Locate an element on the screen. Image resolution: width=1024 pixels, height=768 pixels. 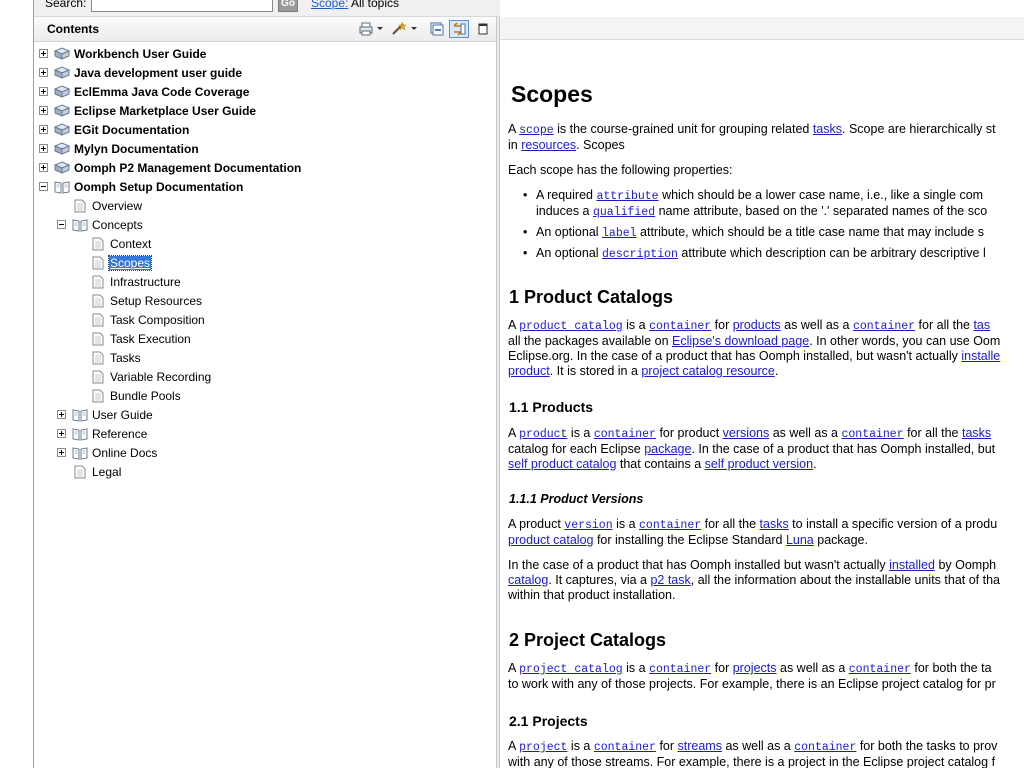
tree-item: Scopes is located at coordinates (114, 262).